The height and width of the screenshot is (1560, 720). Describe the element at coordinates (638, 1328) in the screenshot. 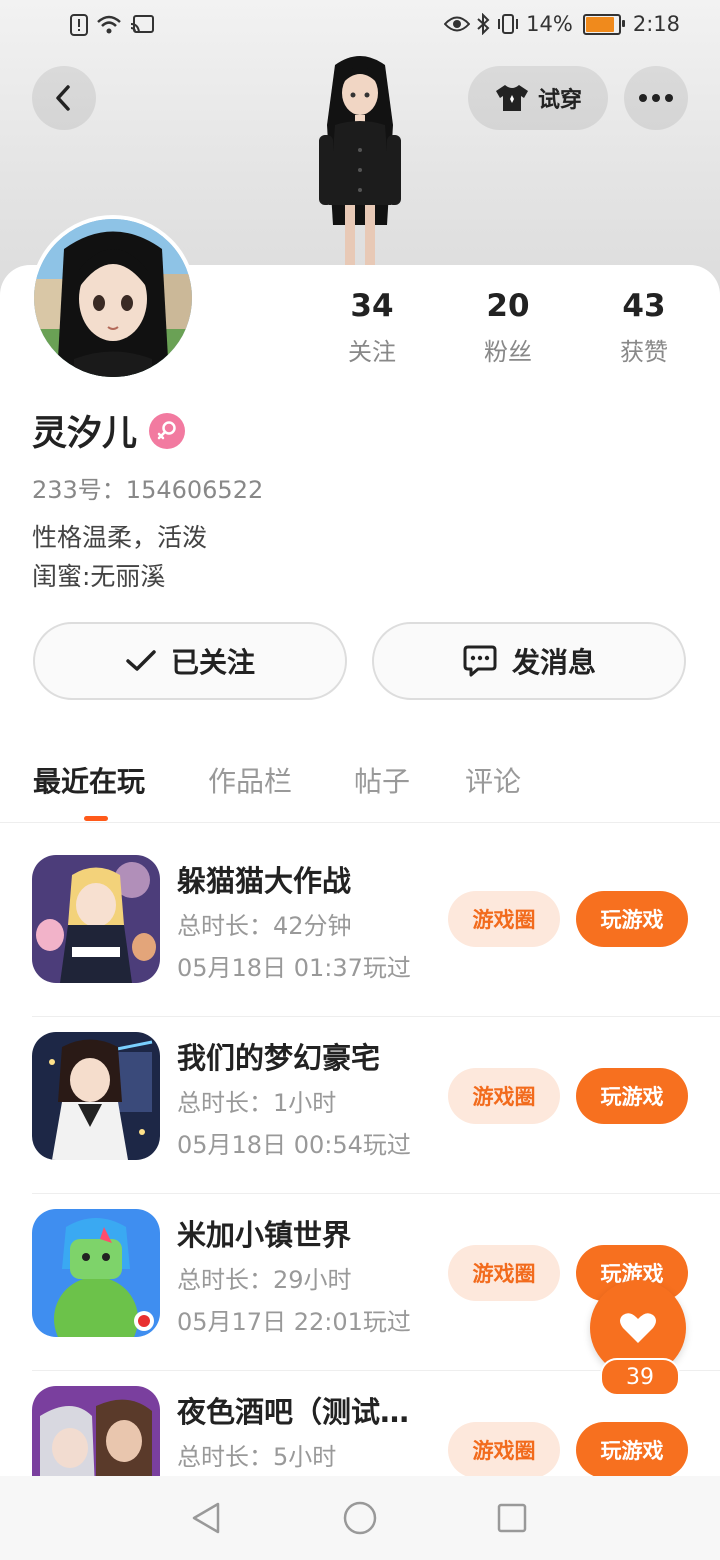

I see `heart-icon` at that location.